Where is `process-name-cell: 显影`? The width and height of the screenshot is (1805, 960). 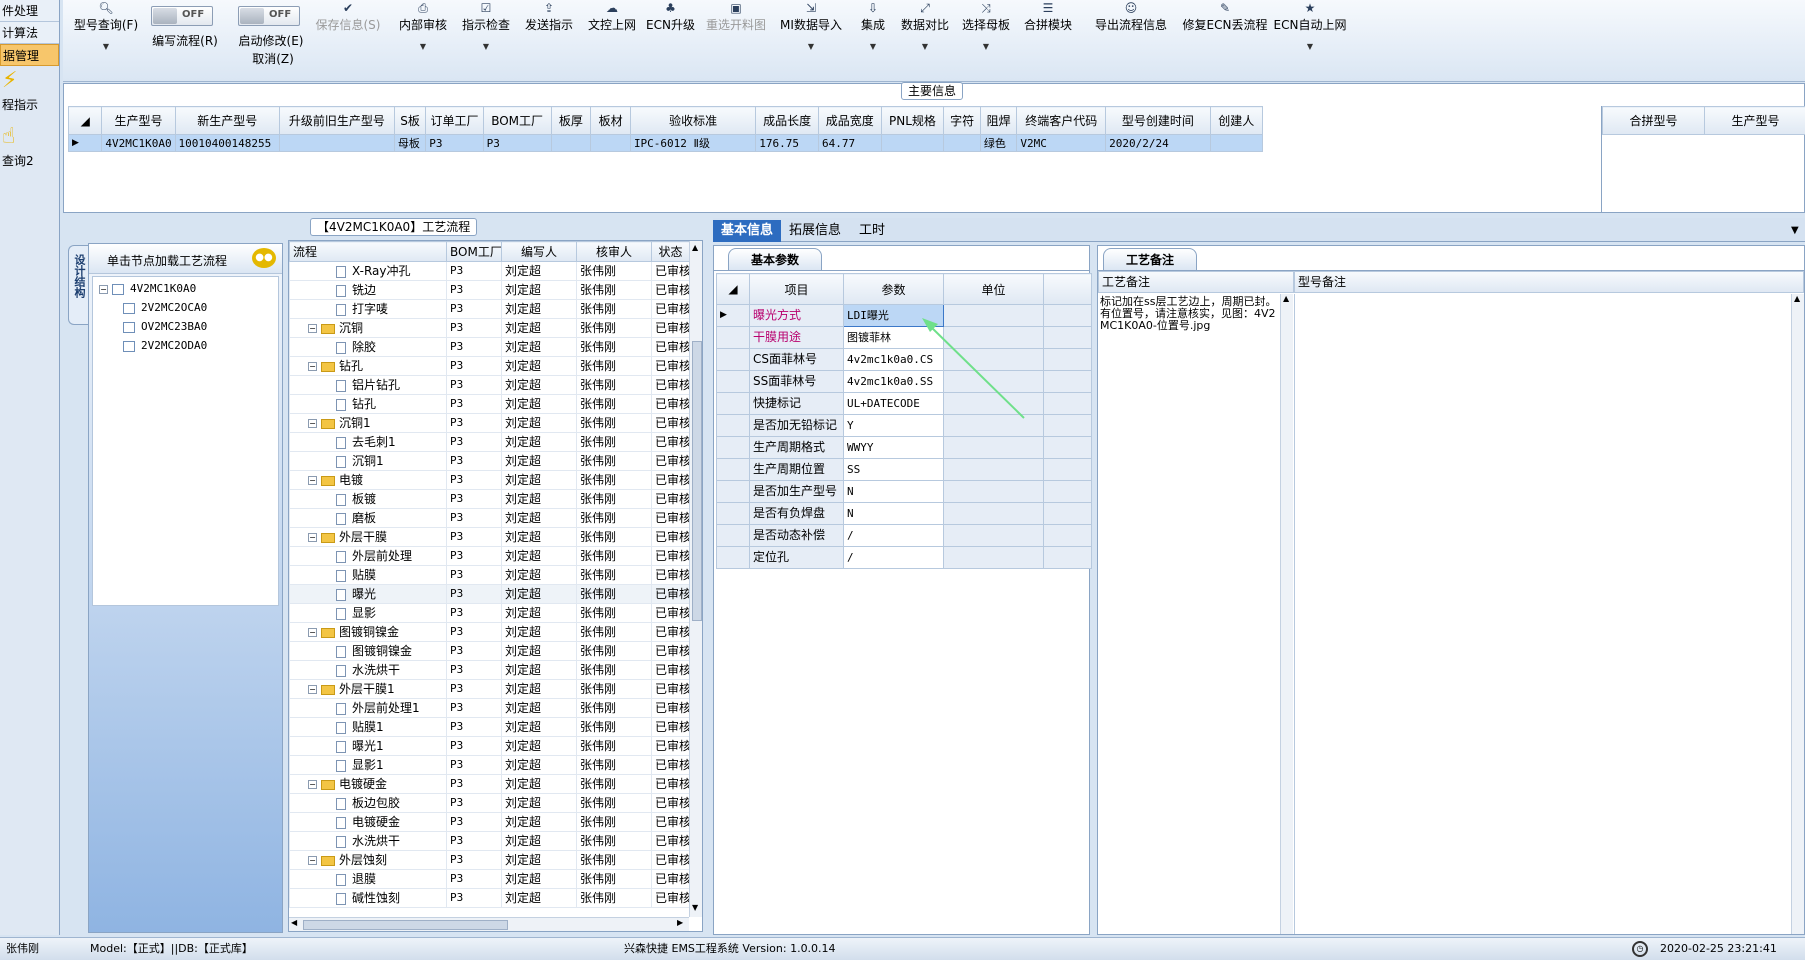
process-name-cell: 显影 is located at coordinates (368, 613).